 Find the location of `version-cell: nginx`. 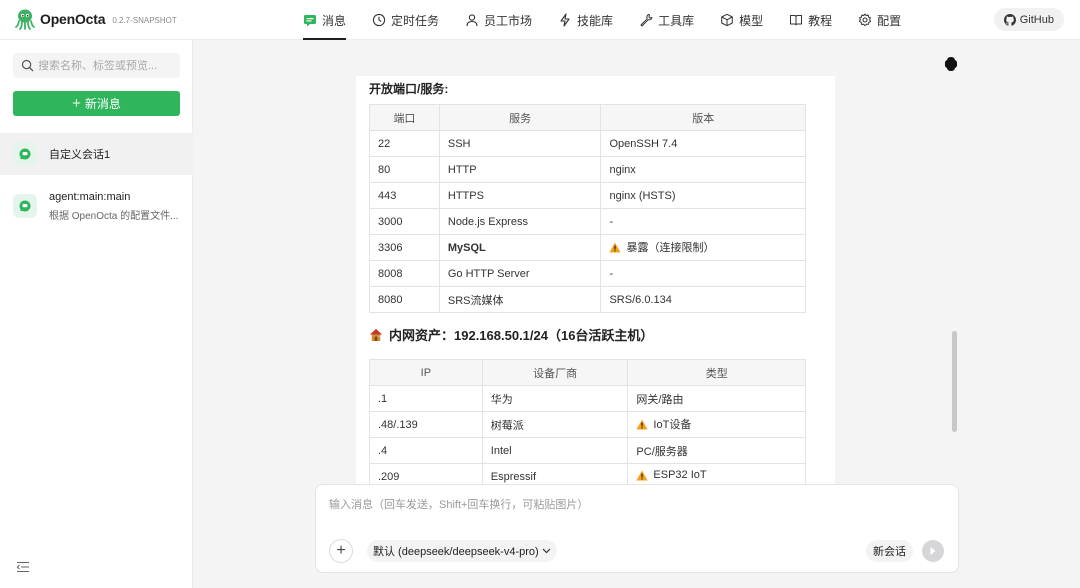

version-cell: nginx is located at coordinates (703, 169).